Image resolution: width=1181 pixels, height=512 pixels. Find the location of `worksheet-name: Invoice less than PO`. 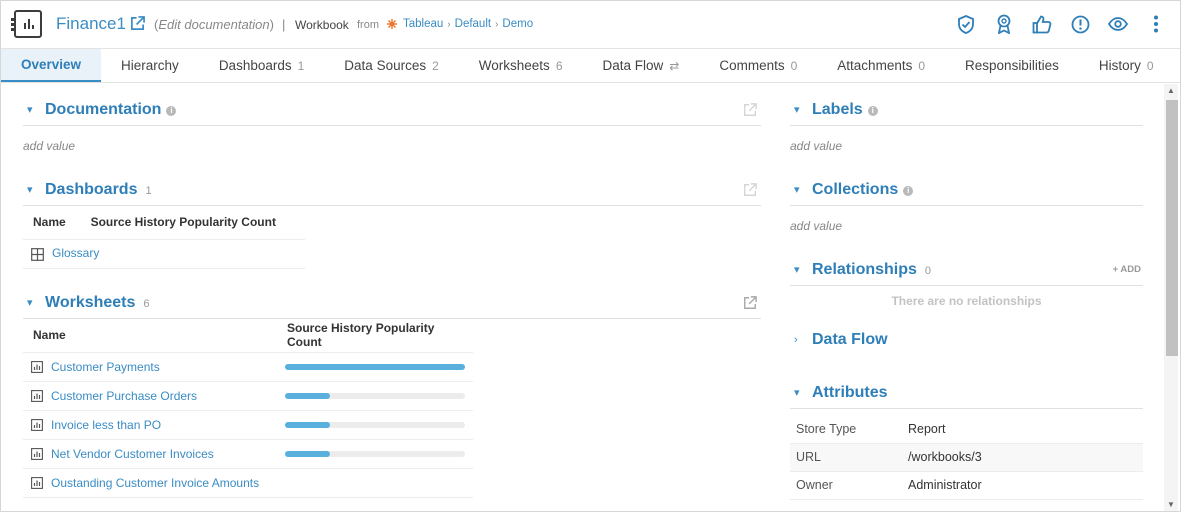

worksheet-name: Invoice less than PO is located at coordinates (106, 425).